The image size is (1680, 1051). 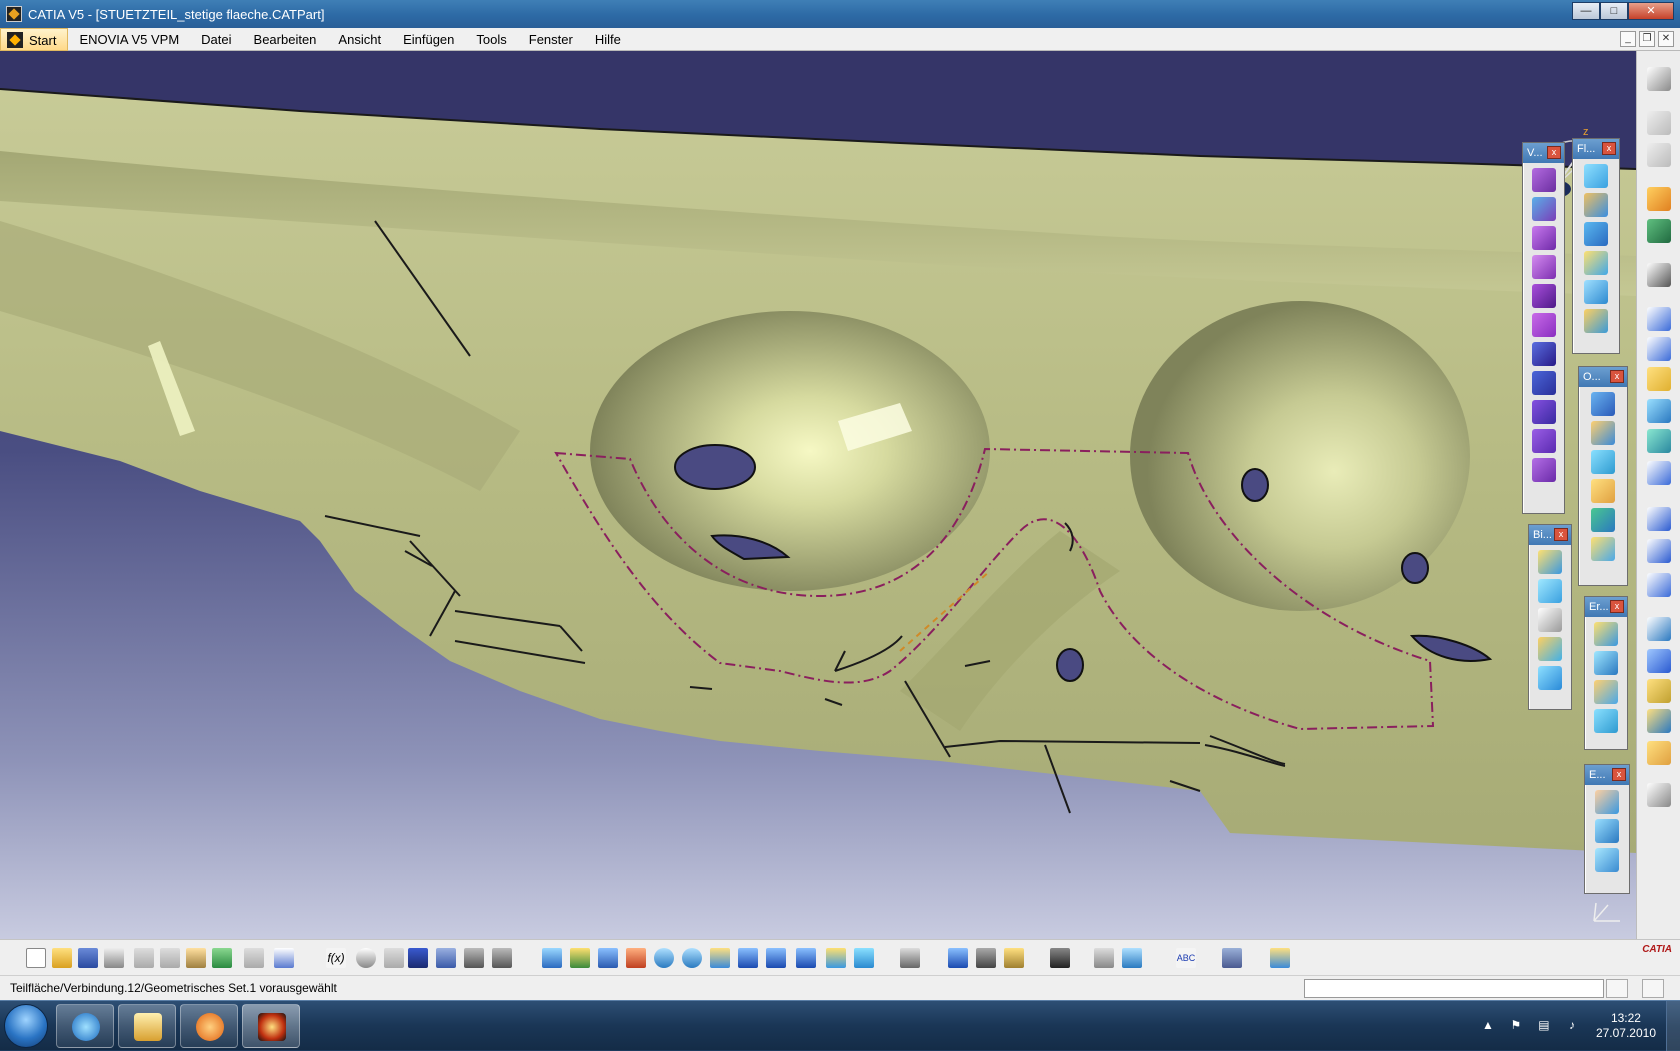 What do you see at coordinates (1603, 476) in the screenshot?
I see `toolbar-operationen: O... x` at bounding box center [1603, 476].